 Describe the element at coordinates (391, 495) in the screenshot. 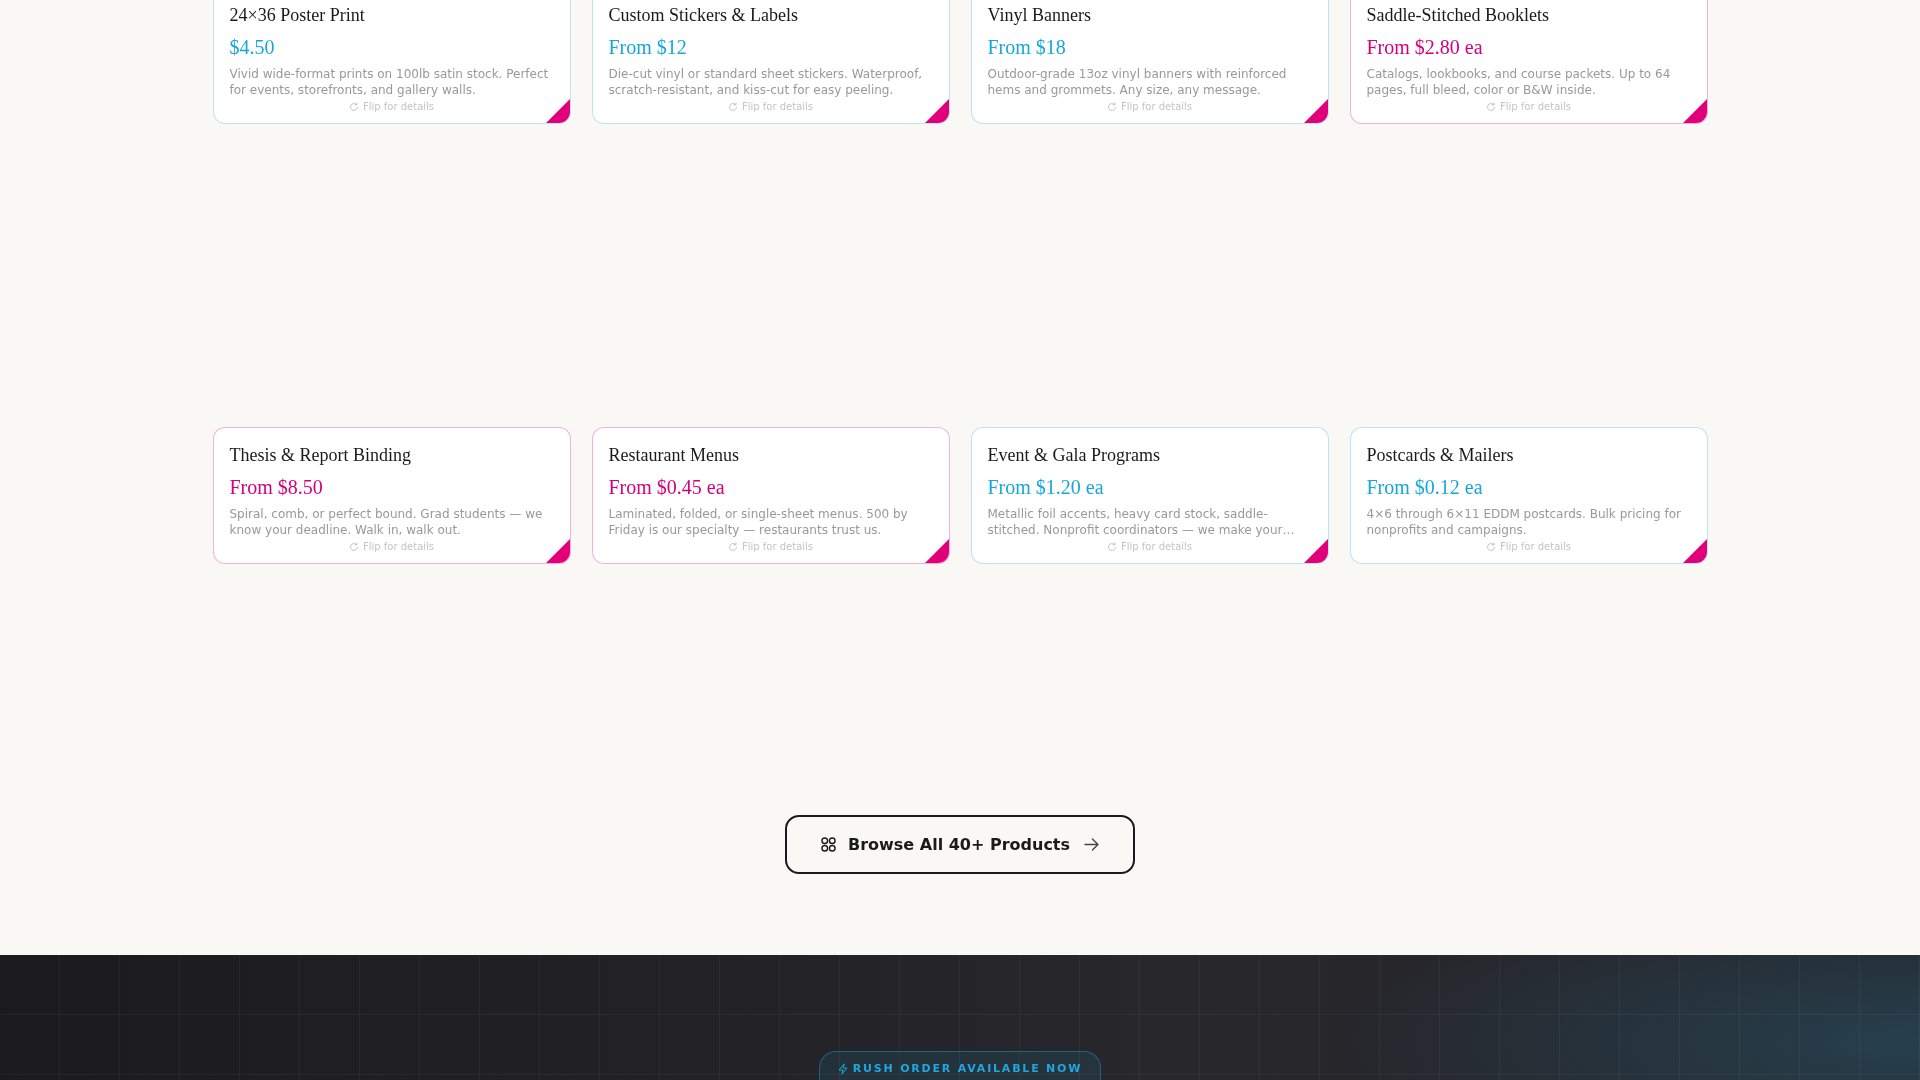

I see `product-card: Thesis & Report Binding From $8.50 Spiral, comb, or perfect bound. Grad students — we know your deadline. Walk in, walk out. Flip for details` at that location.